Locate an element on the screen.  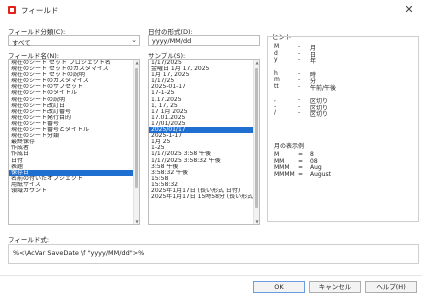
date-format-value: yyyy/MM/dd is located at coordinates (172, 41).